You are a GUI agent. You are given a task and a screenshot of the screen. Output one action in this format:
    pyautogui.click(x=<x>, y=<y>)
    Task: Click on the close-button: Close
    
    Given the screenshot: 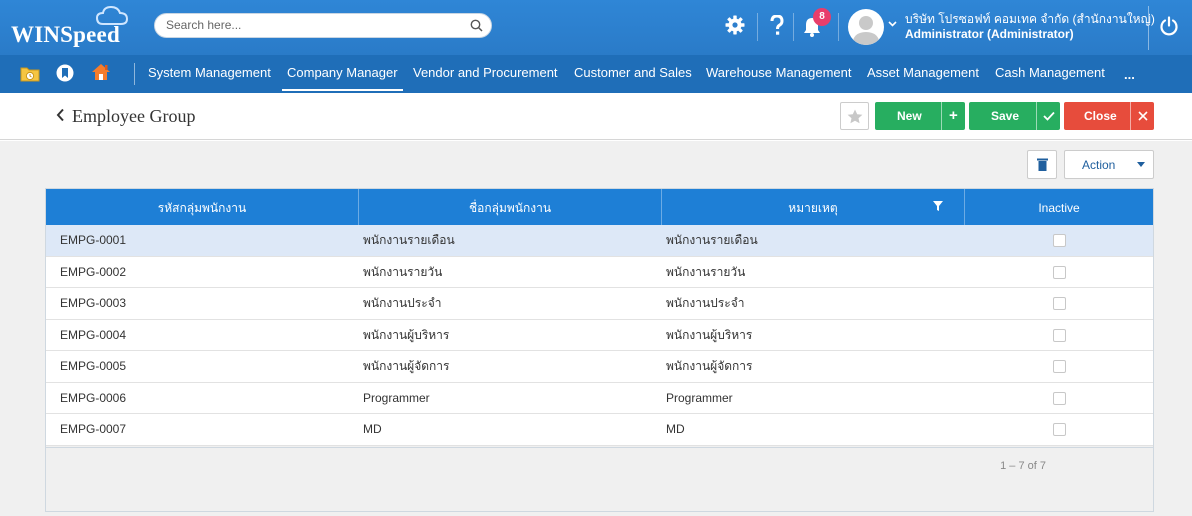 What is the action you would take?
    pyautogui.click(x=1109, y=116)
    